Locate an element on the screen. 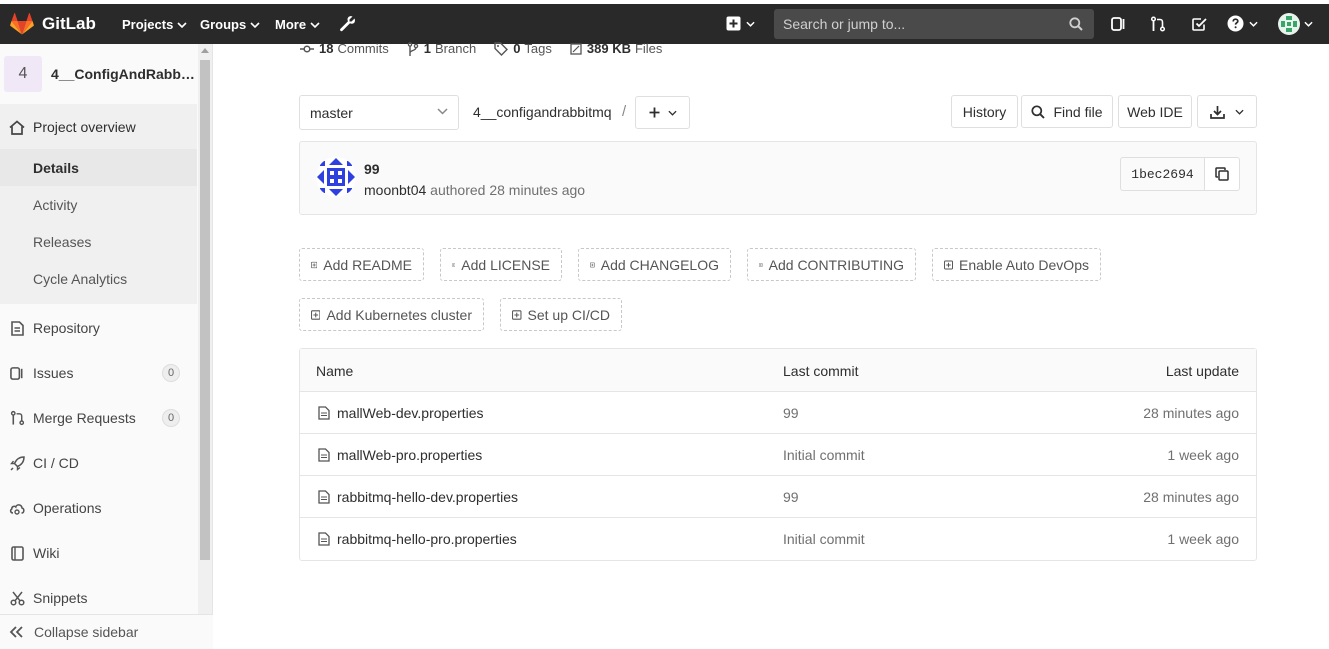 The width and height of the screenshot is (1329, 649). search-input is located at coordinates (923, 24).